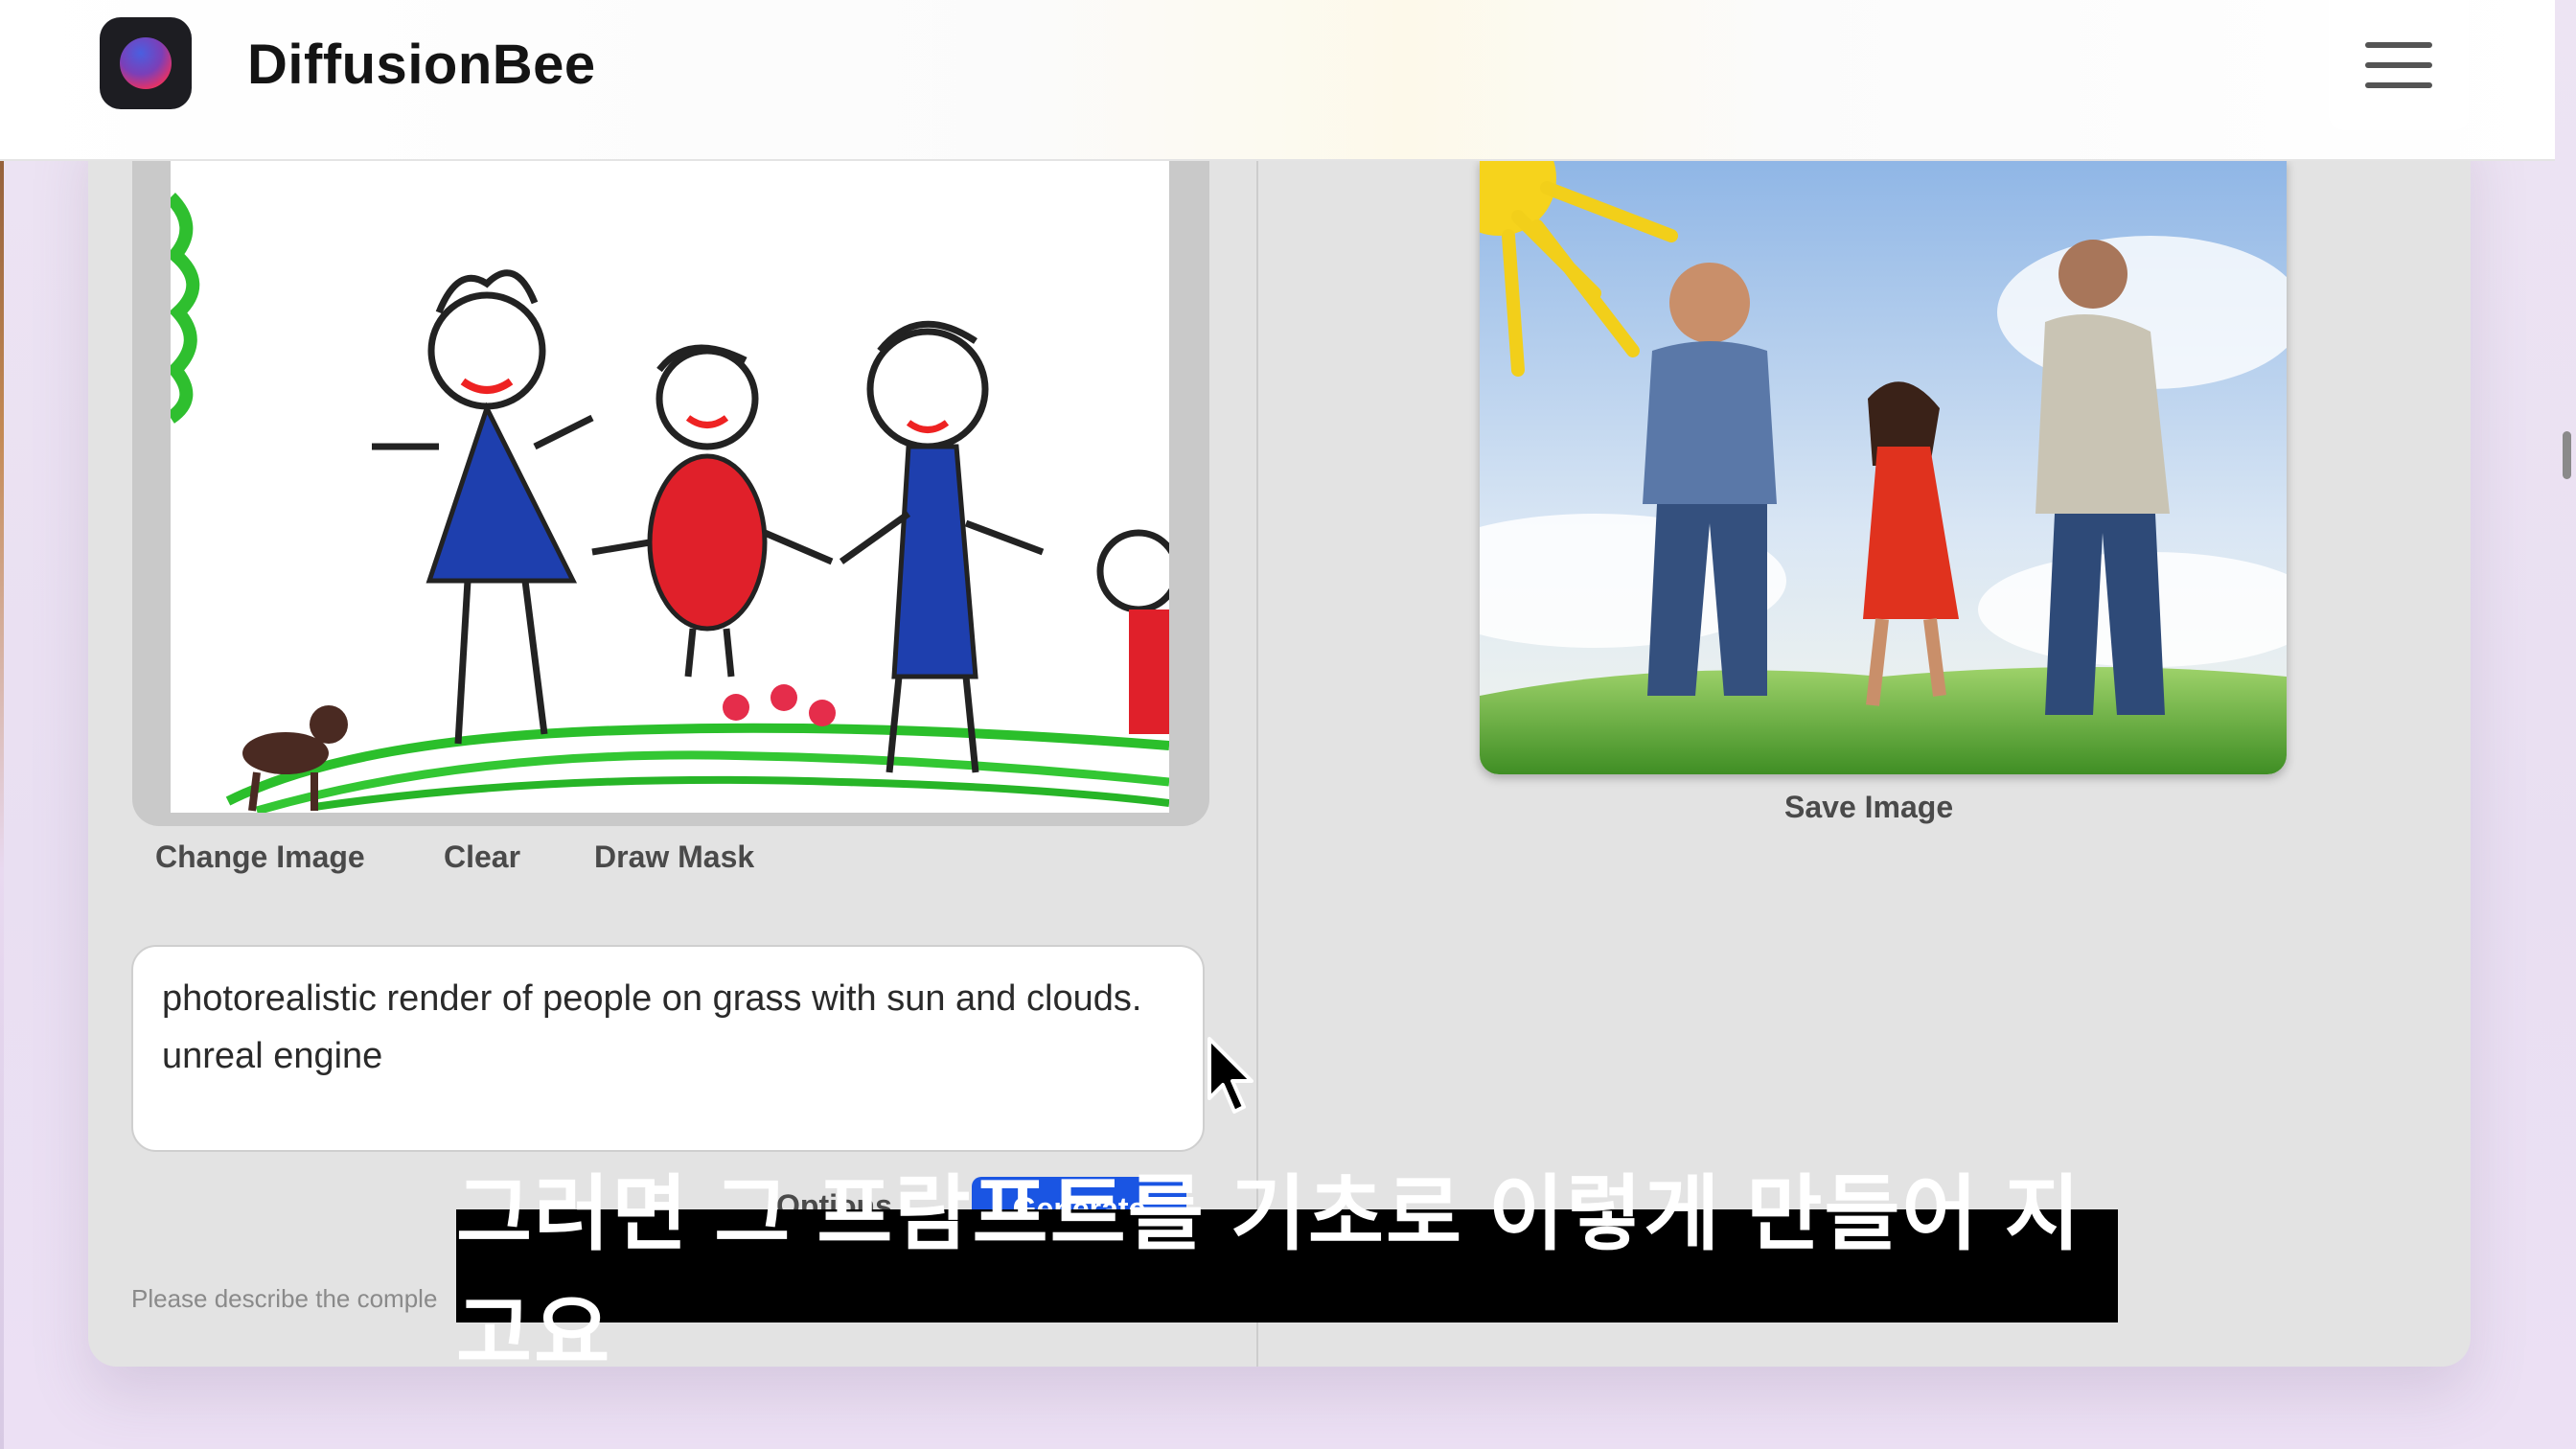 The height and width of the screenshot is (1449, 2576). I want to click on mouse-cursor-icon, so click(1231, 1075).